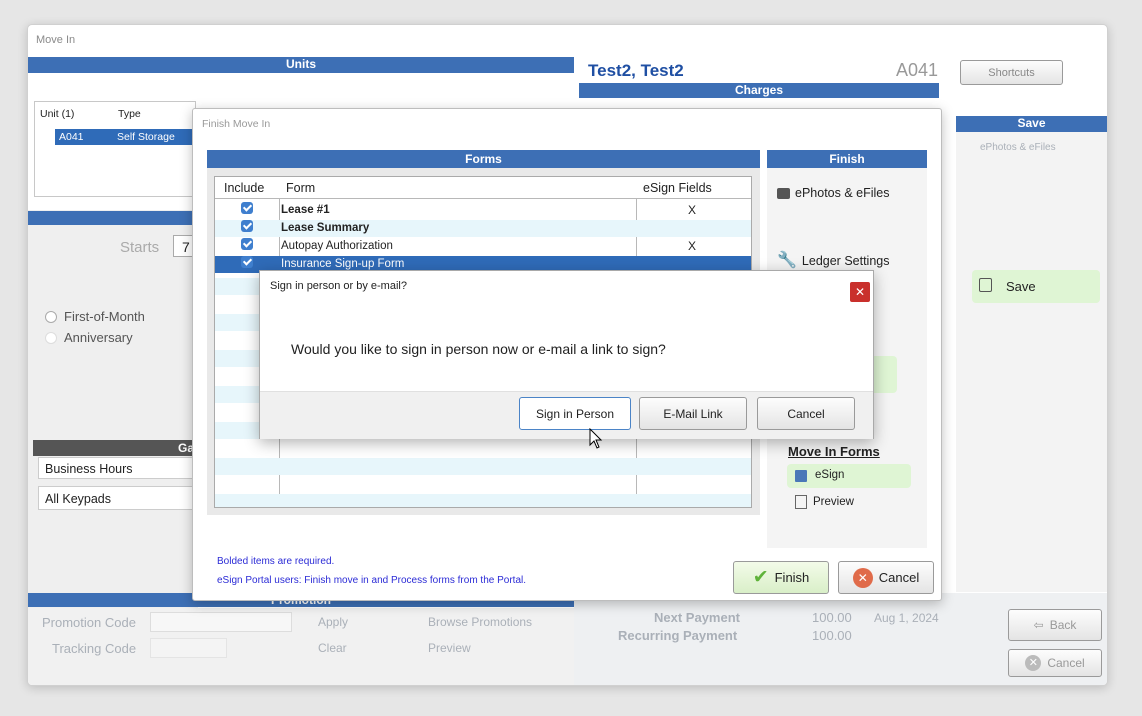 The width and height of the screenshot is (1142, 716). What do you see at coordinates (830, 475) in the screenshot?
I see `esign-label: eSign` at bounding box center [830, 475].